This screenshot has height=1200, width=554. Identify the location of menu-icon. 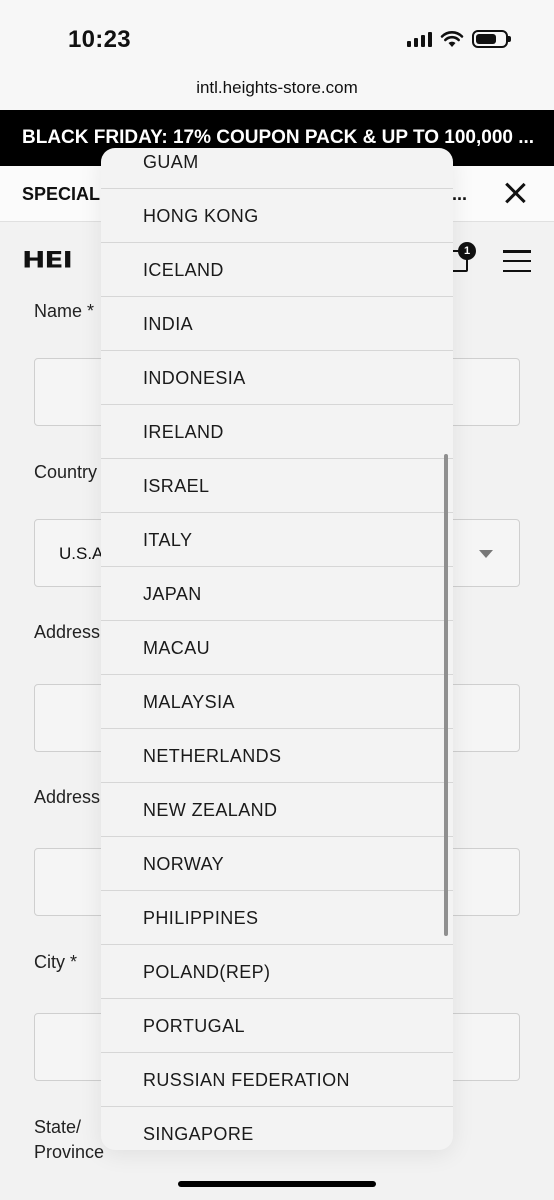
(517, 261).